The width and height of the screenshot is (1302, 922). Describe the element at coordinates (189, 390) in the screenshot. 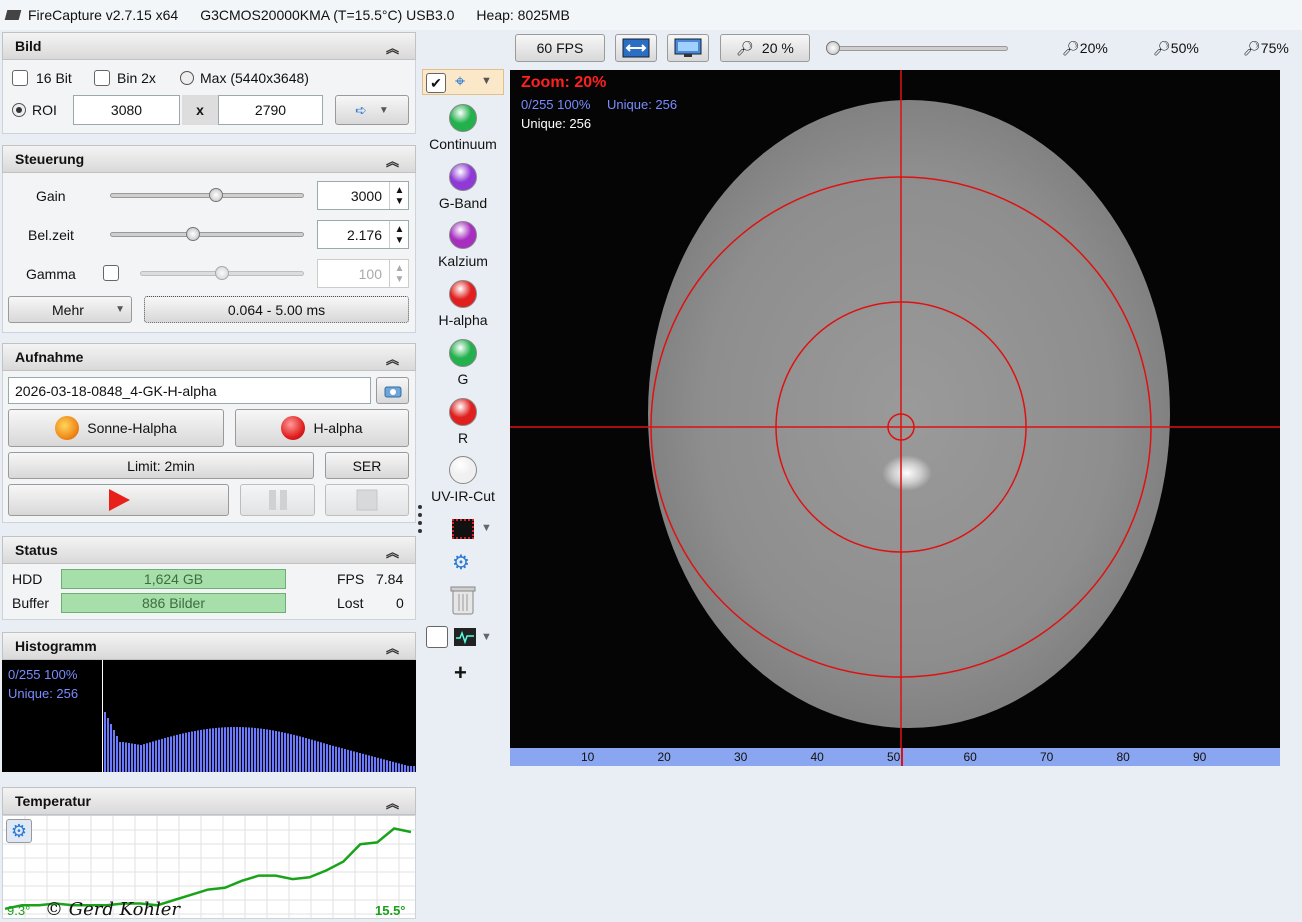

I see `filename-field: 2026-03-18-0848_4-GK-H-alpha` at that location.